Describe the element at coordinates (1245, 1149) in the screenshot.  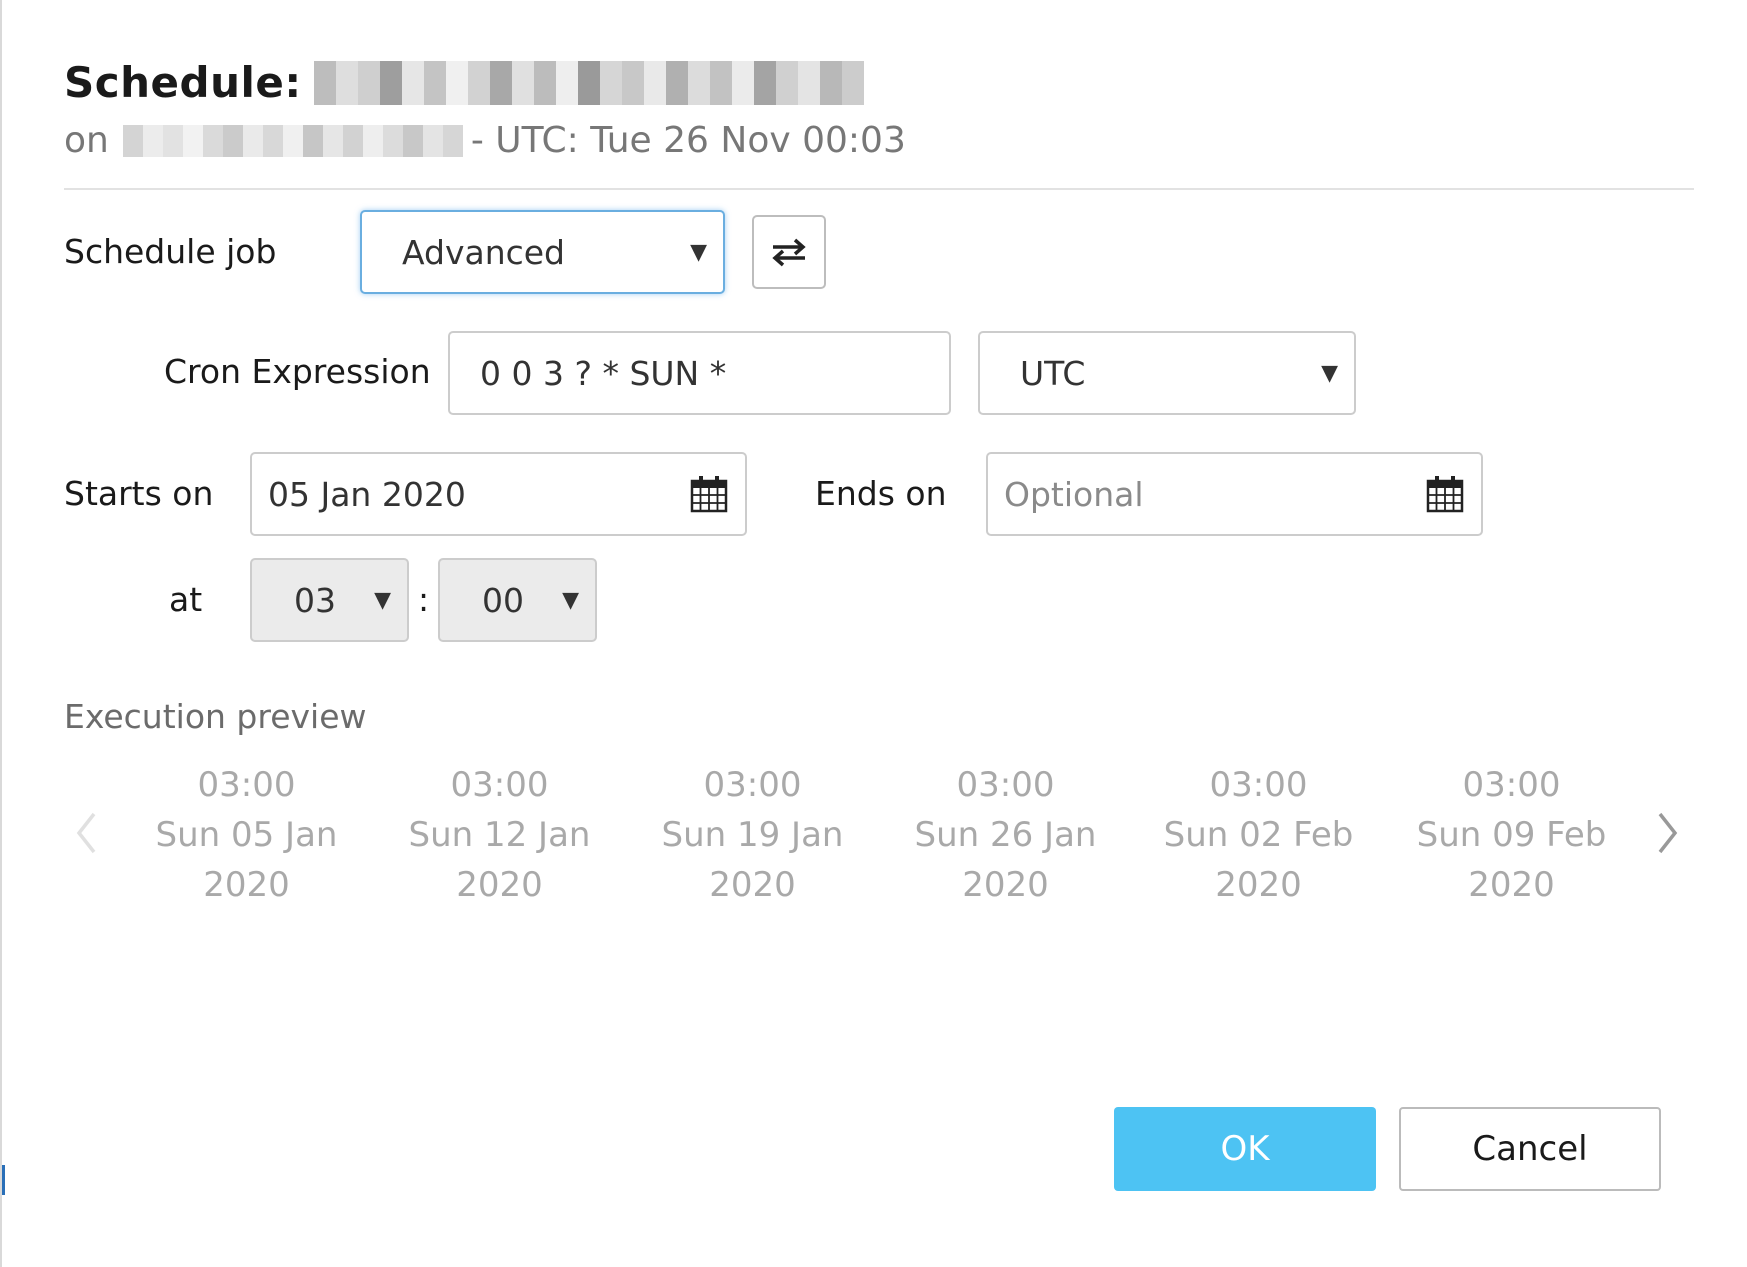
I see `ok-button: OK` at that location.